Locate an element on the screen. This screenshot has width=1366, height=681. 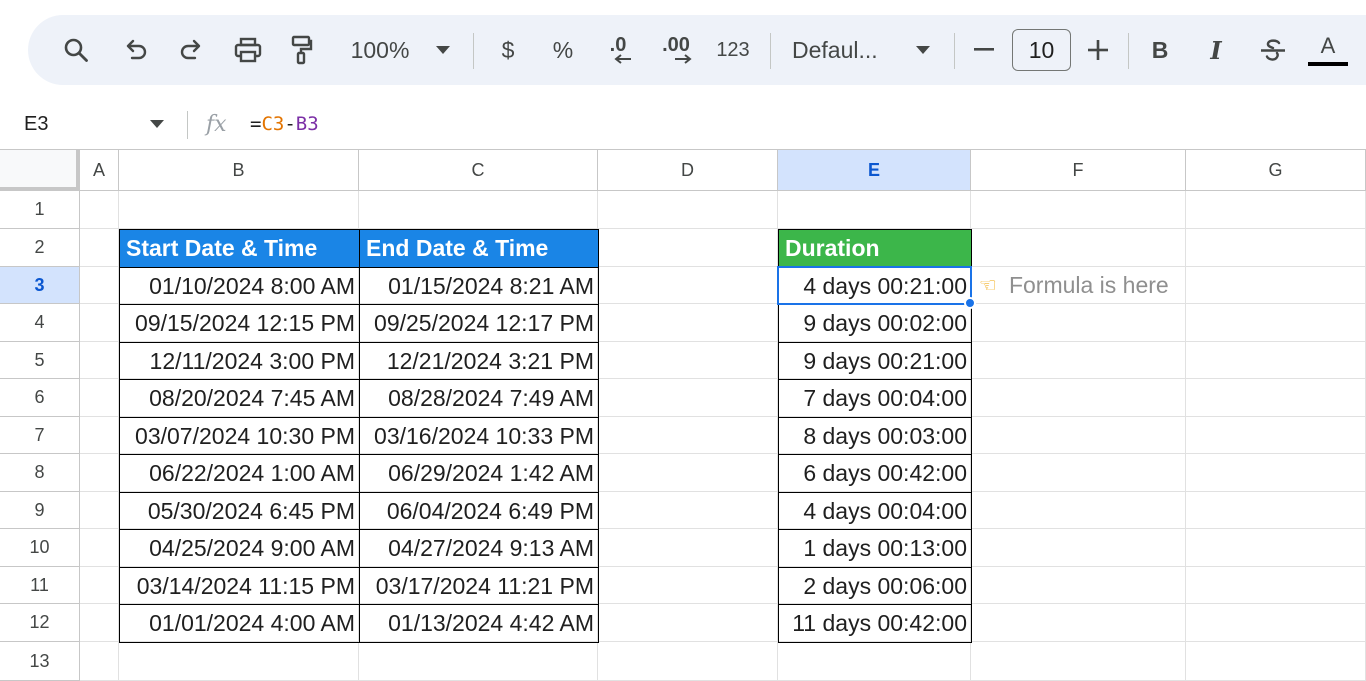
duration-cell: 9 days 00:21:00 is located at coordinates (875, 361).